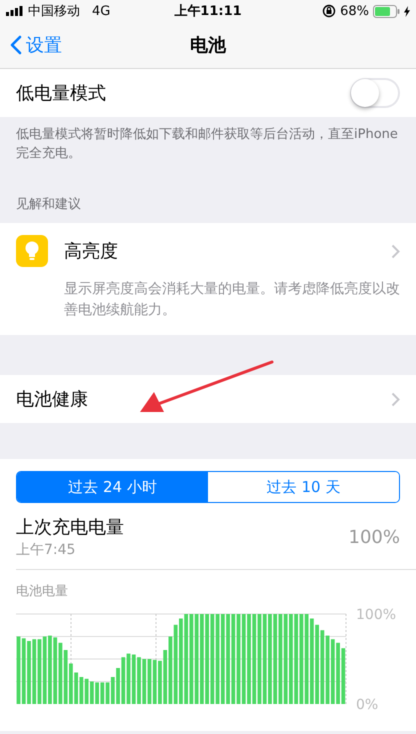  I want to click on back-chevron-icon, so click(16, 45).